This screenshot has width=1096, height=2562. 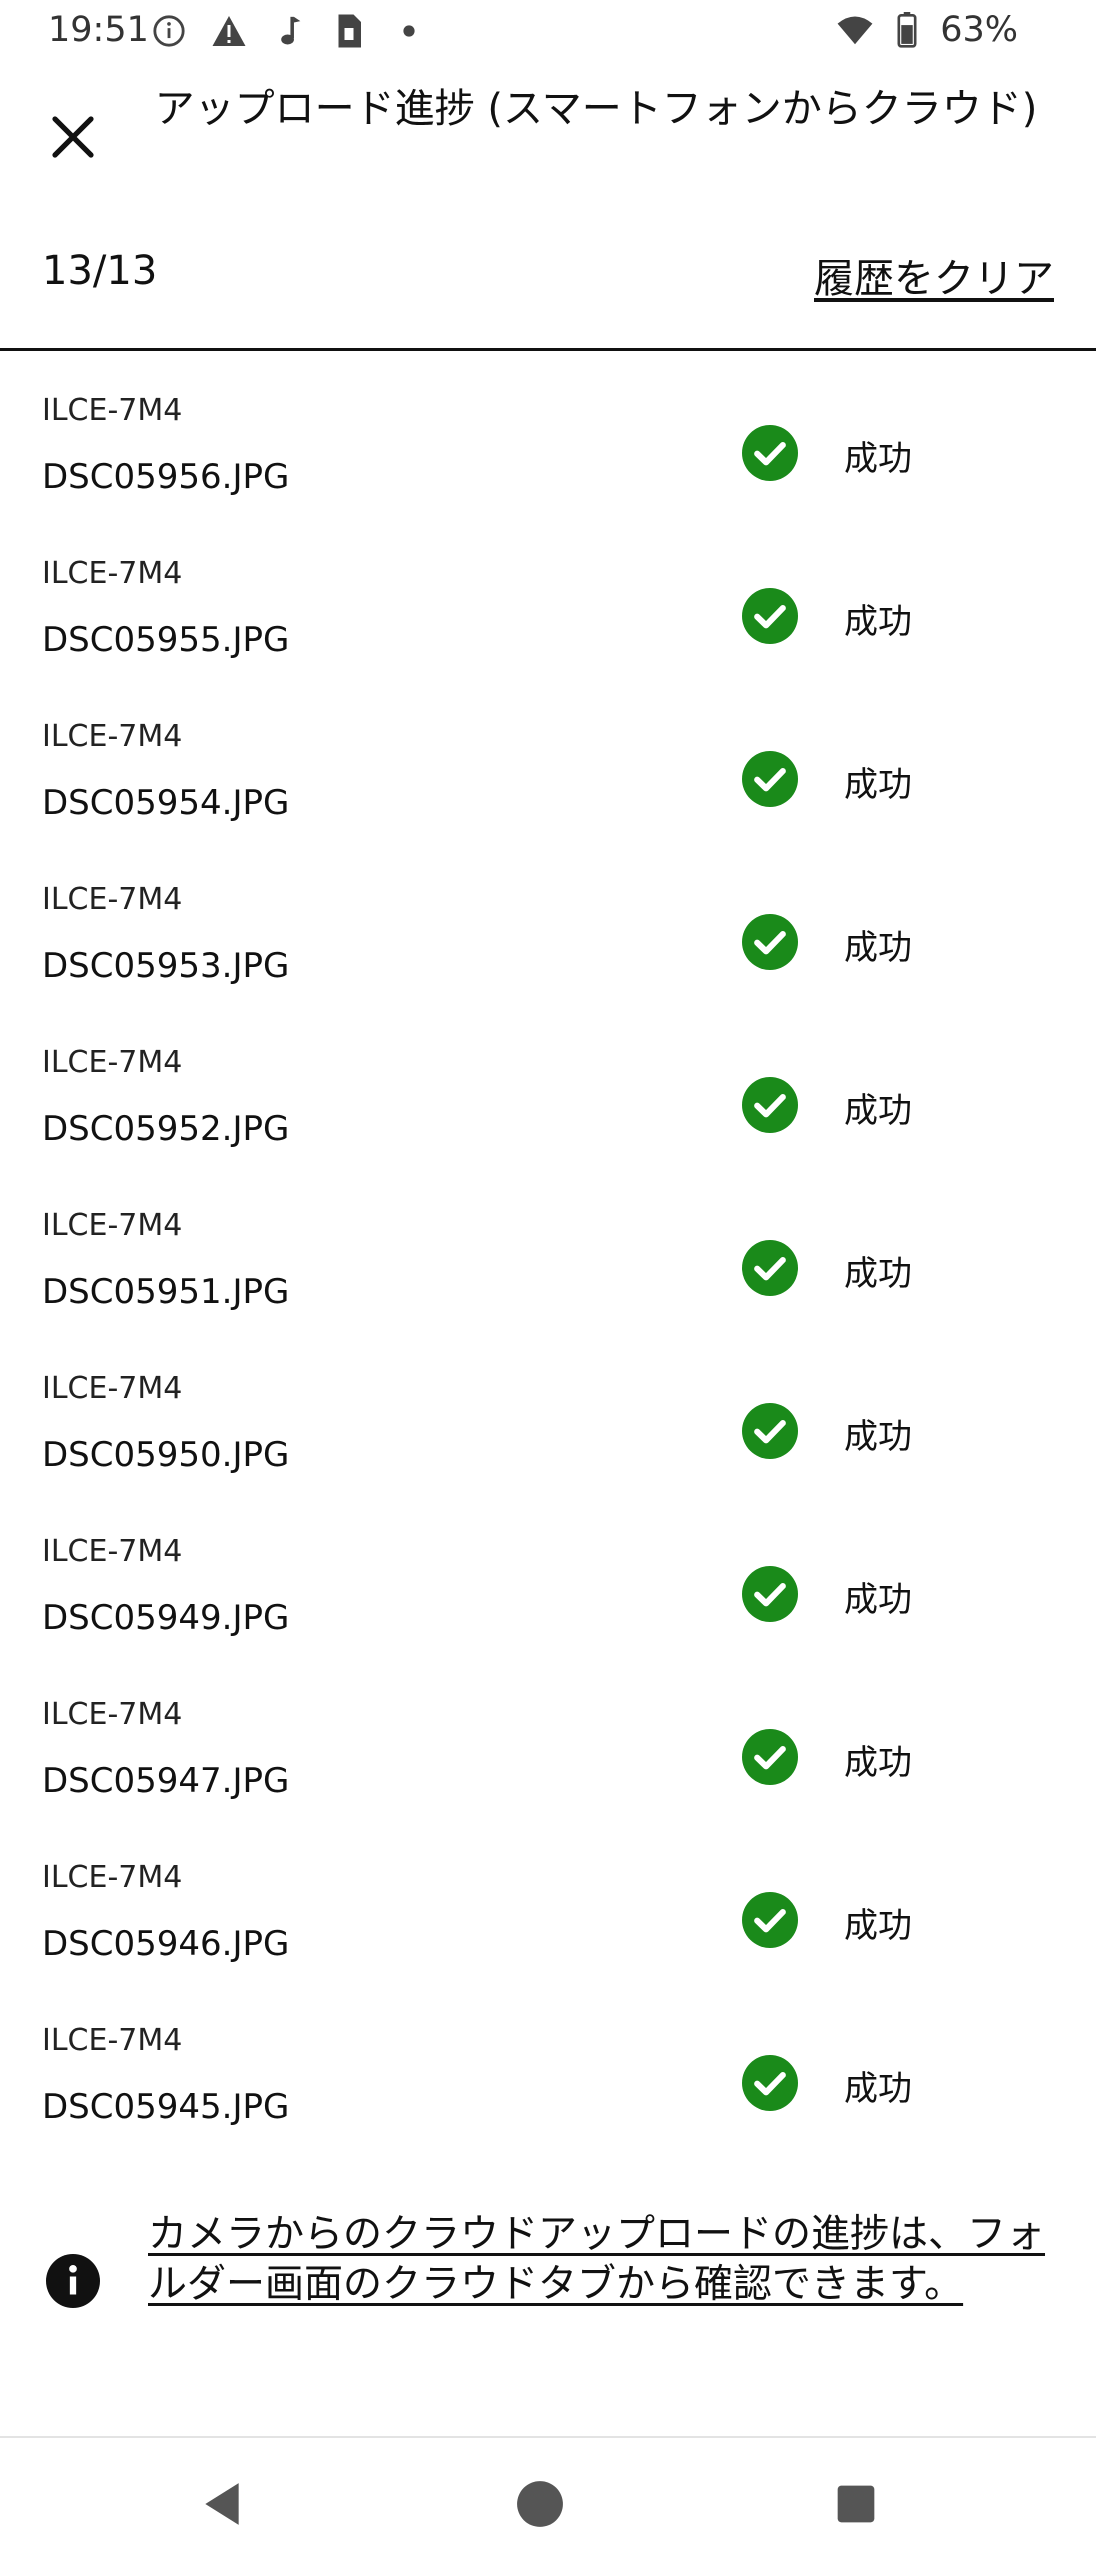 What do you see at coordinates (548, 432) in the screenshot?
I see `list-item: ILCE-7M4 DSC05956.JPG 成功` at bounding box center [548, 432].